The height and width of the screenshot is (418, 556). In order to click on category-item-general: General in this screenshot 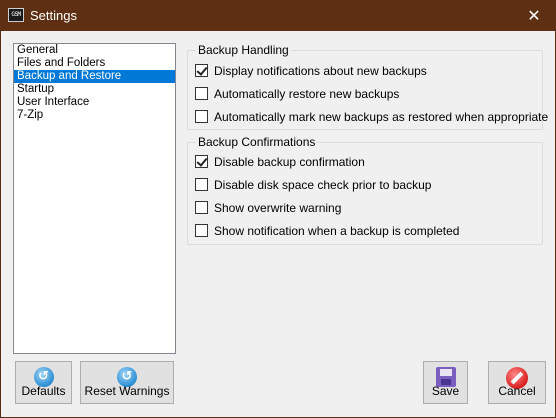, I will do `click(94, 50)`.